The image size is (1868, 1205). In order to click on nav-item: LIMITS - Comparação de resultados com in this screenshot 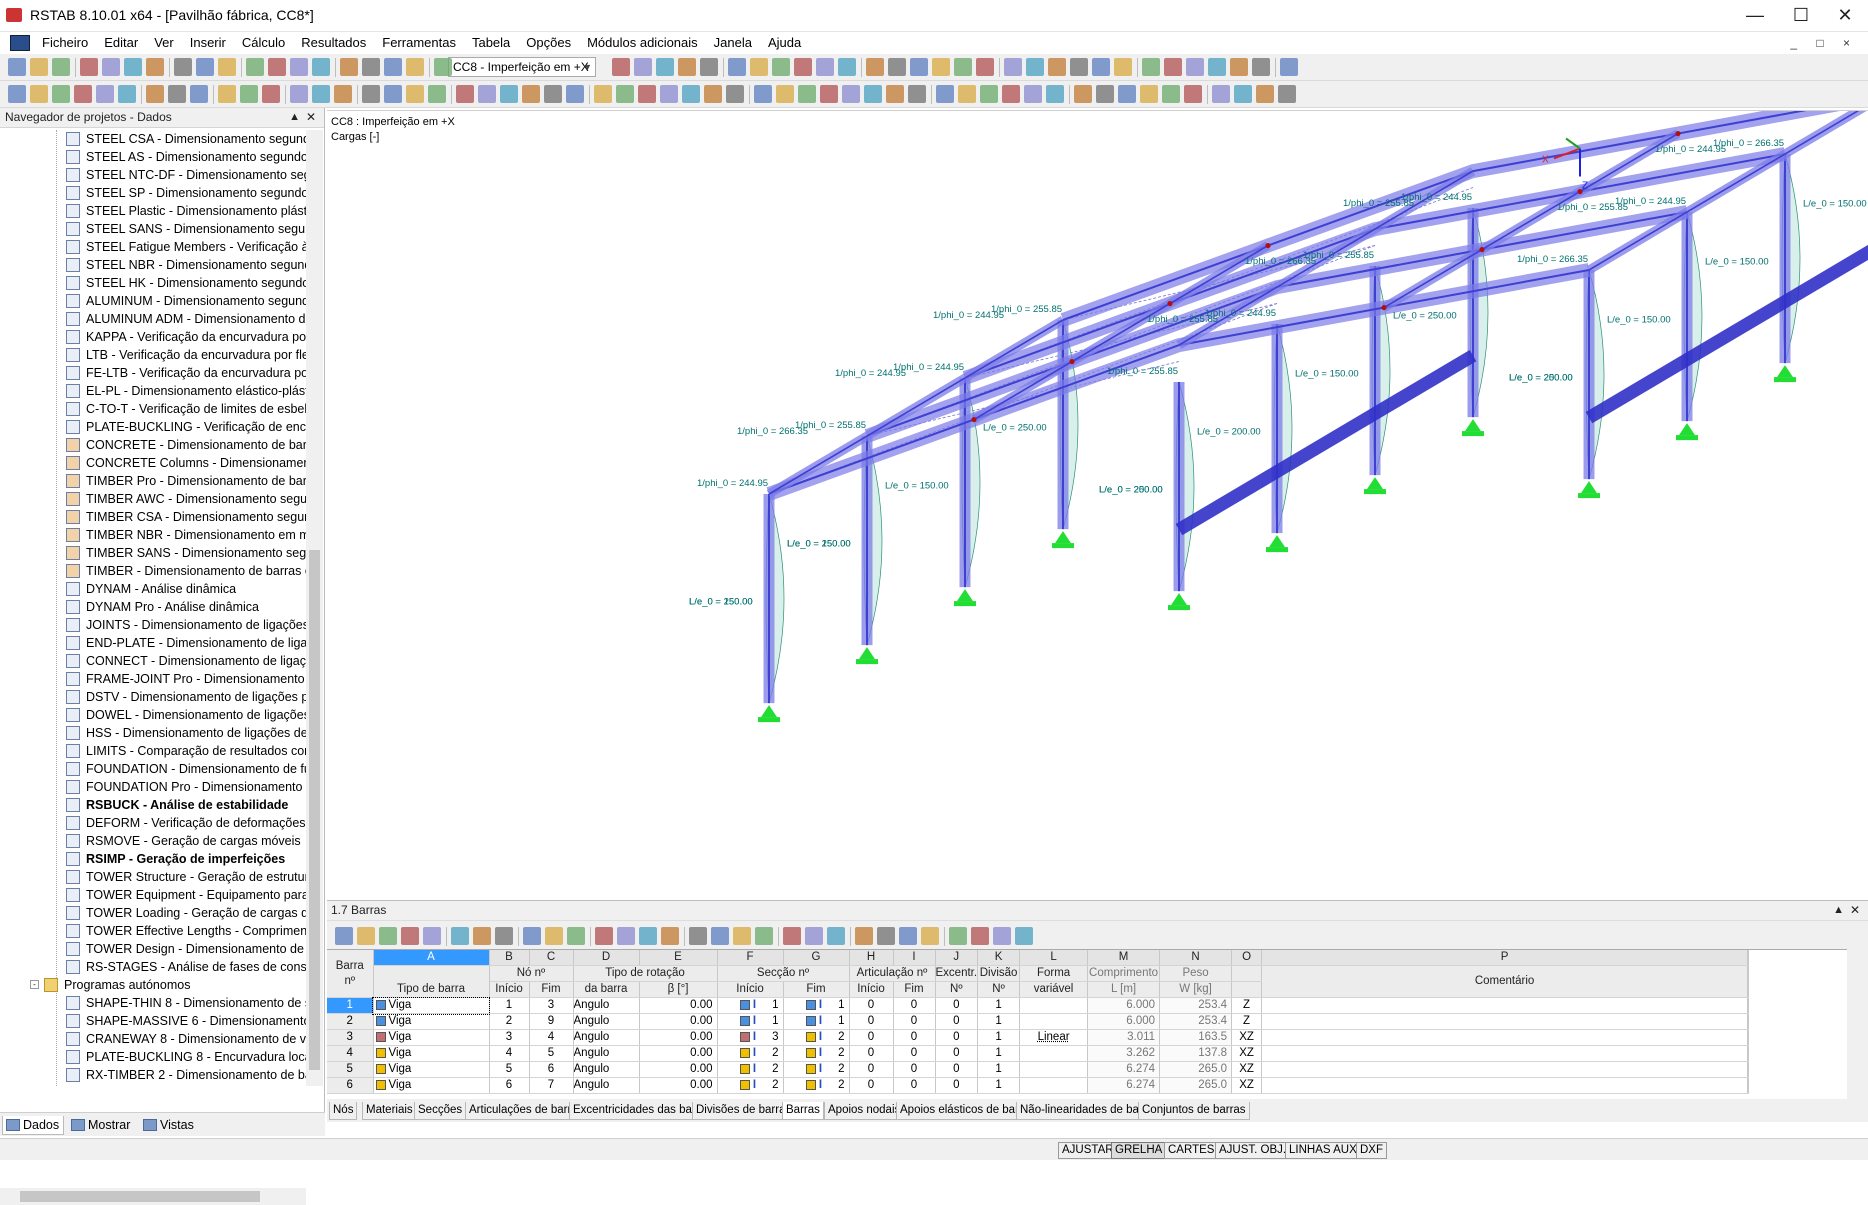, I will do `click(153, 751)`.